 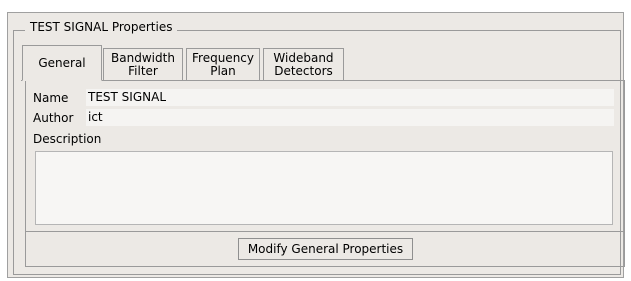 What do you see at coordinates (101, 27) in the screenshot?
I see `group-title: TEST SIGNAL Properties` at bounding box center [101, 27].